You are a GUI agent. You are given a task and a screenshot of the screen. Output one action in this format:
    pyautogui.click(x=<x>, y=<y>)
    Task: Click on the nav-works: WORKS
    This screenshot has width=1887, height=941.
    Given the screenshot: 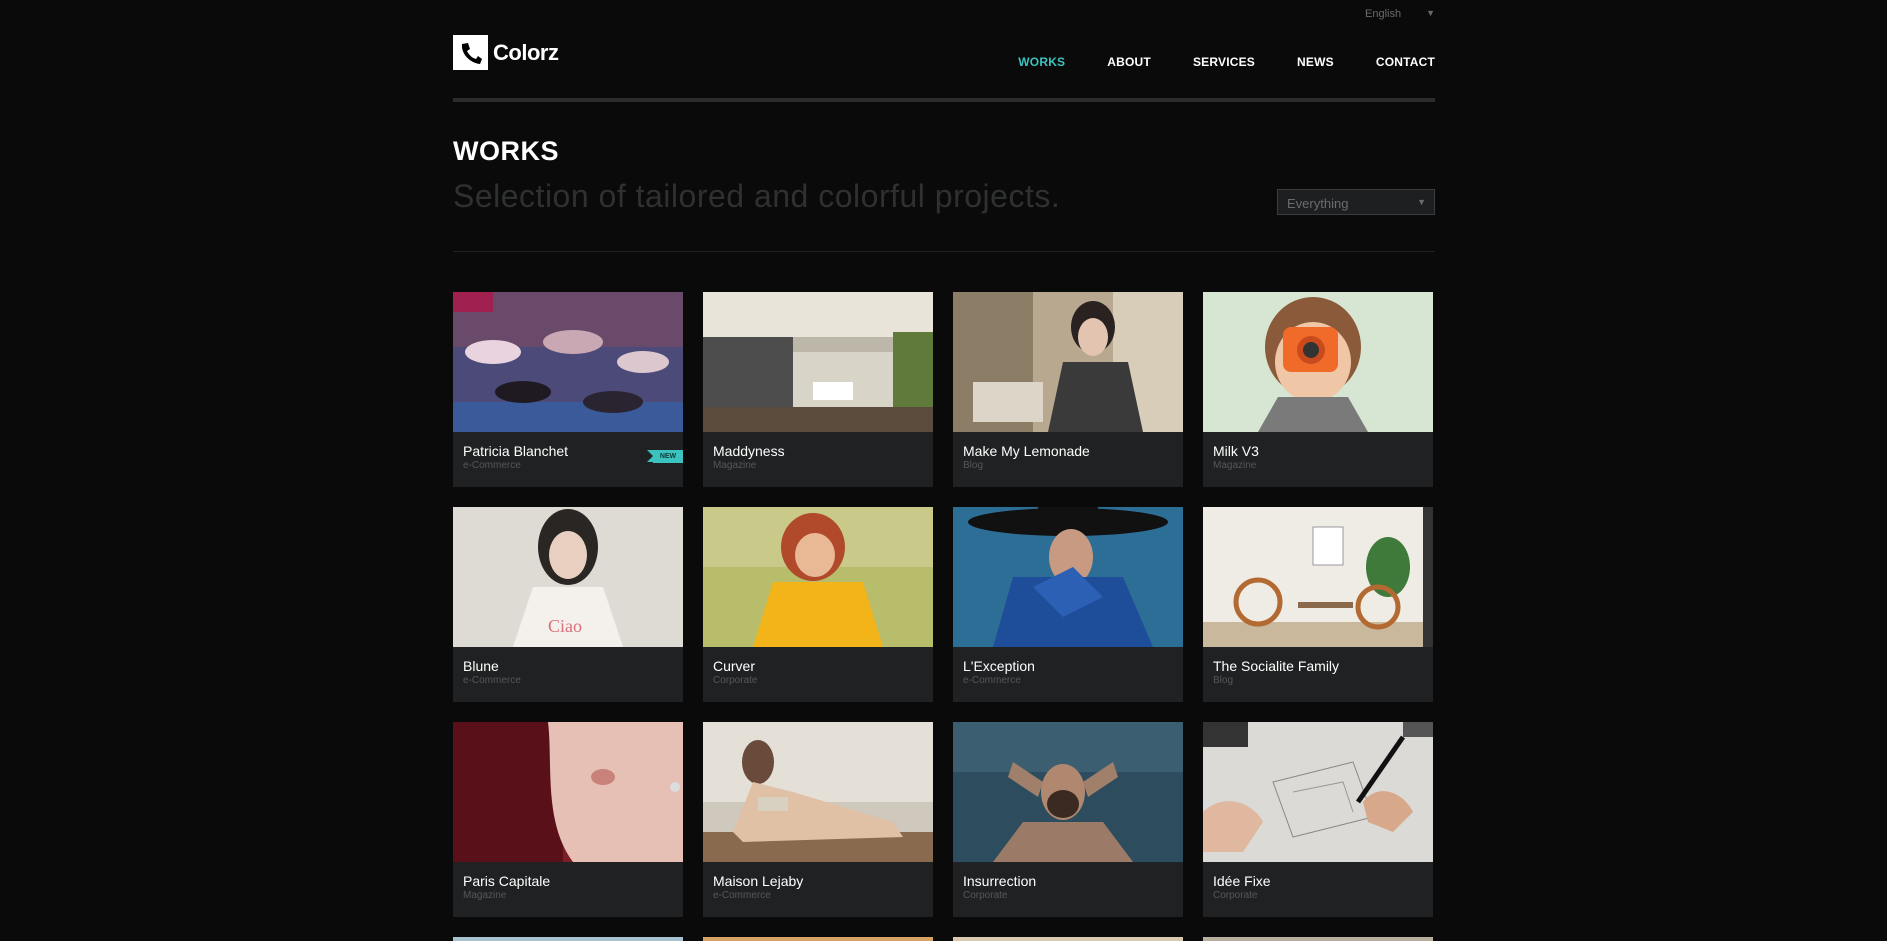 What is the action you would take?
    pyautogui.click(x=1041, y=62)
    